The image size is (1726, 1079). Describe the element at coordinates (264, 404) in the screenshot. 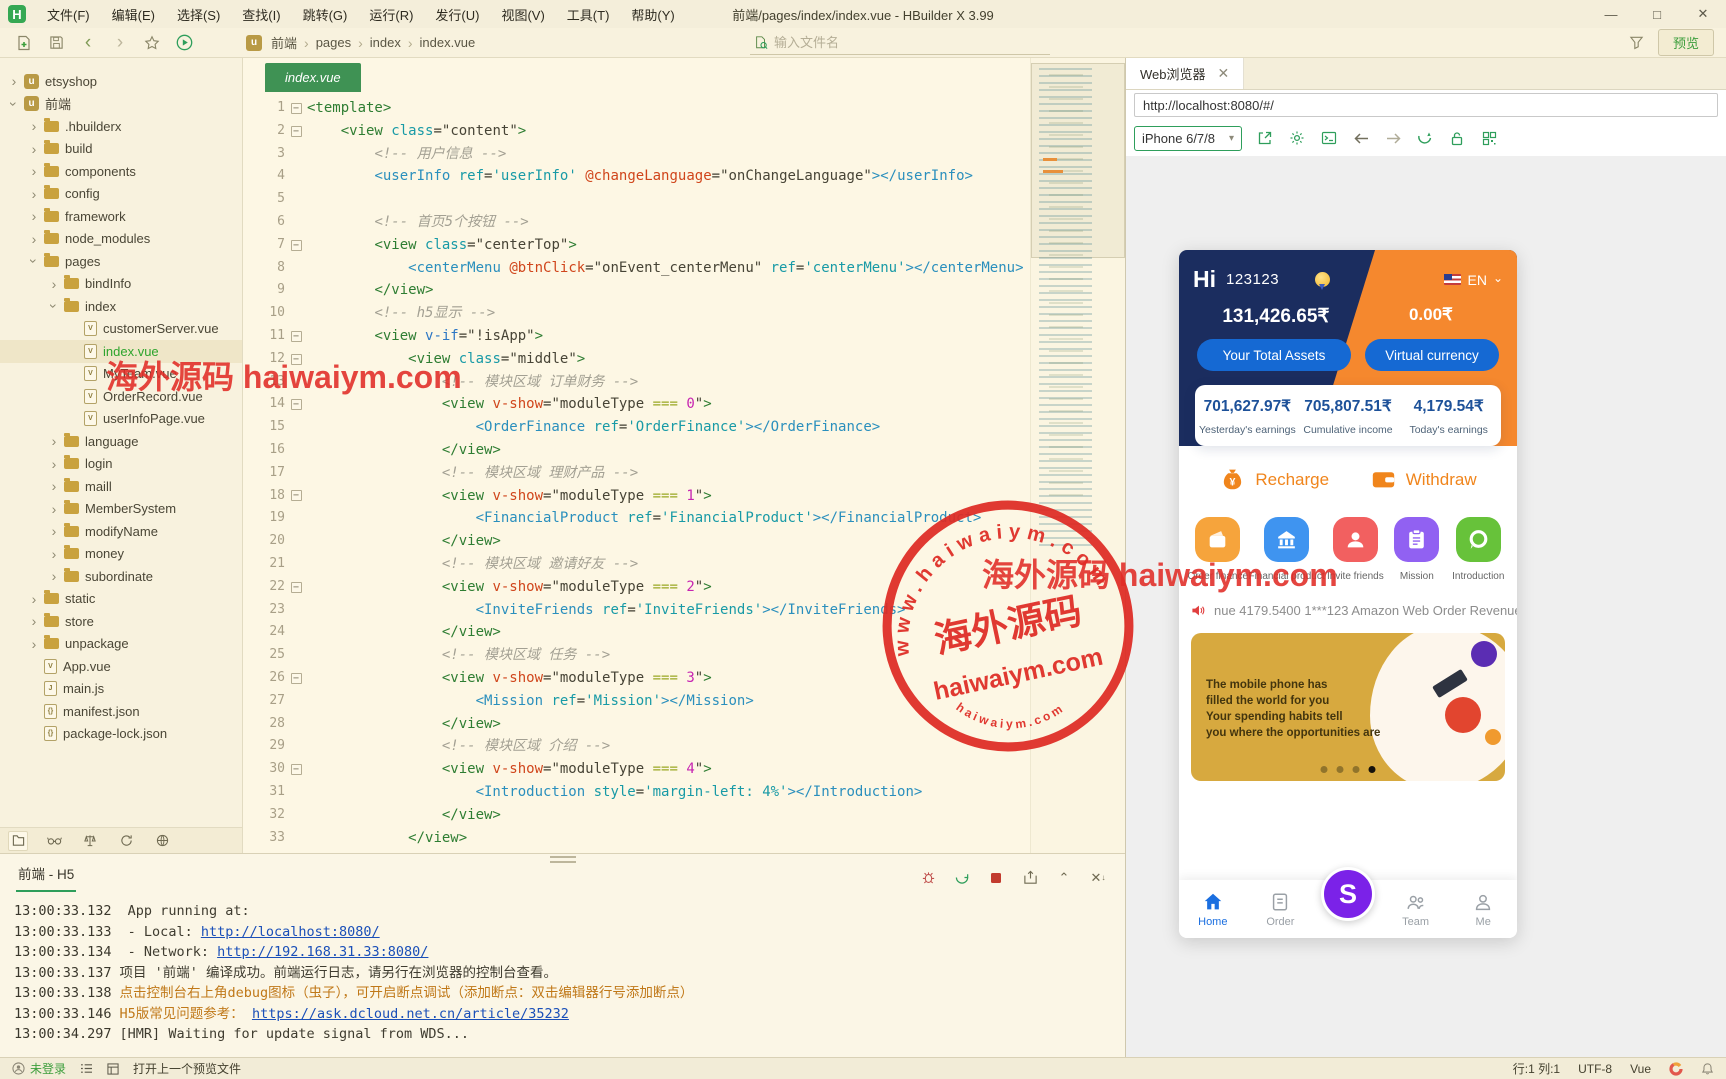

I see `line-number: 14` at that location.